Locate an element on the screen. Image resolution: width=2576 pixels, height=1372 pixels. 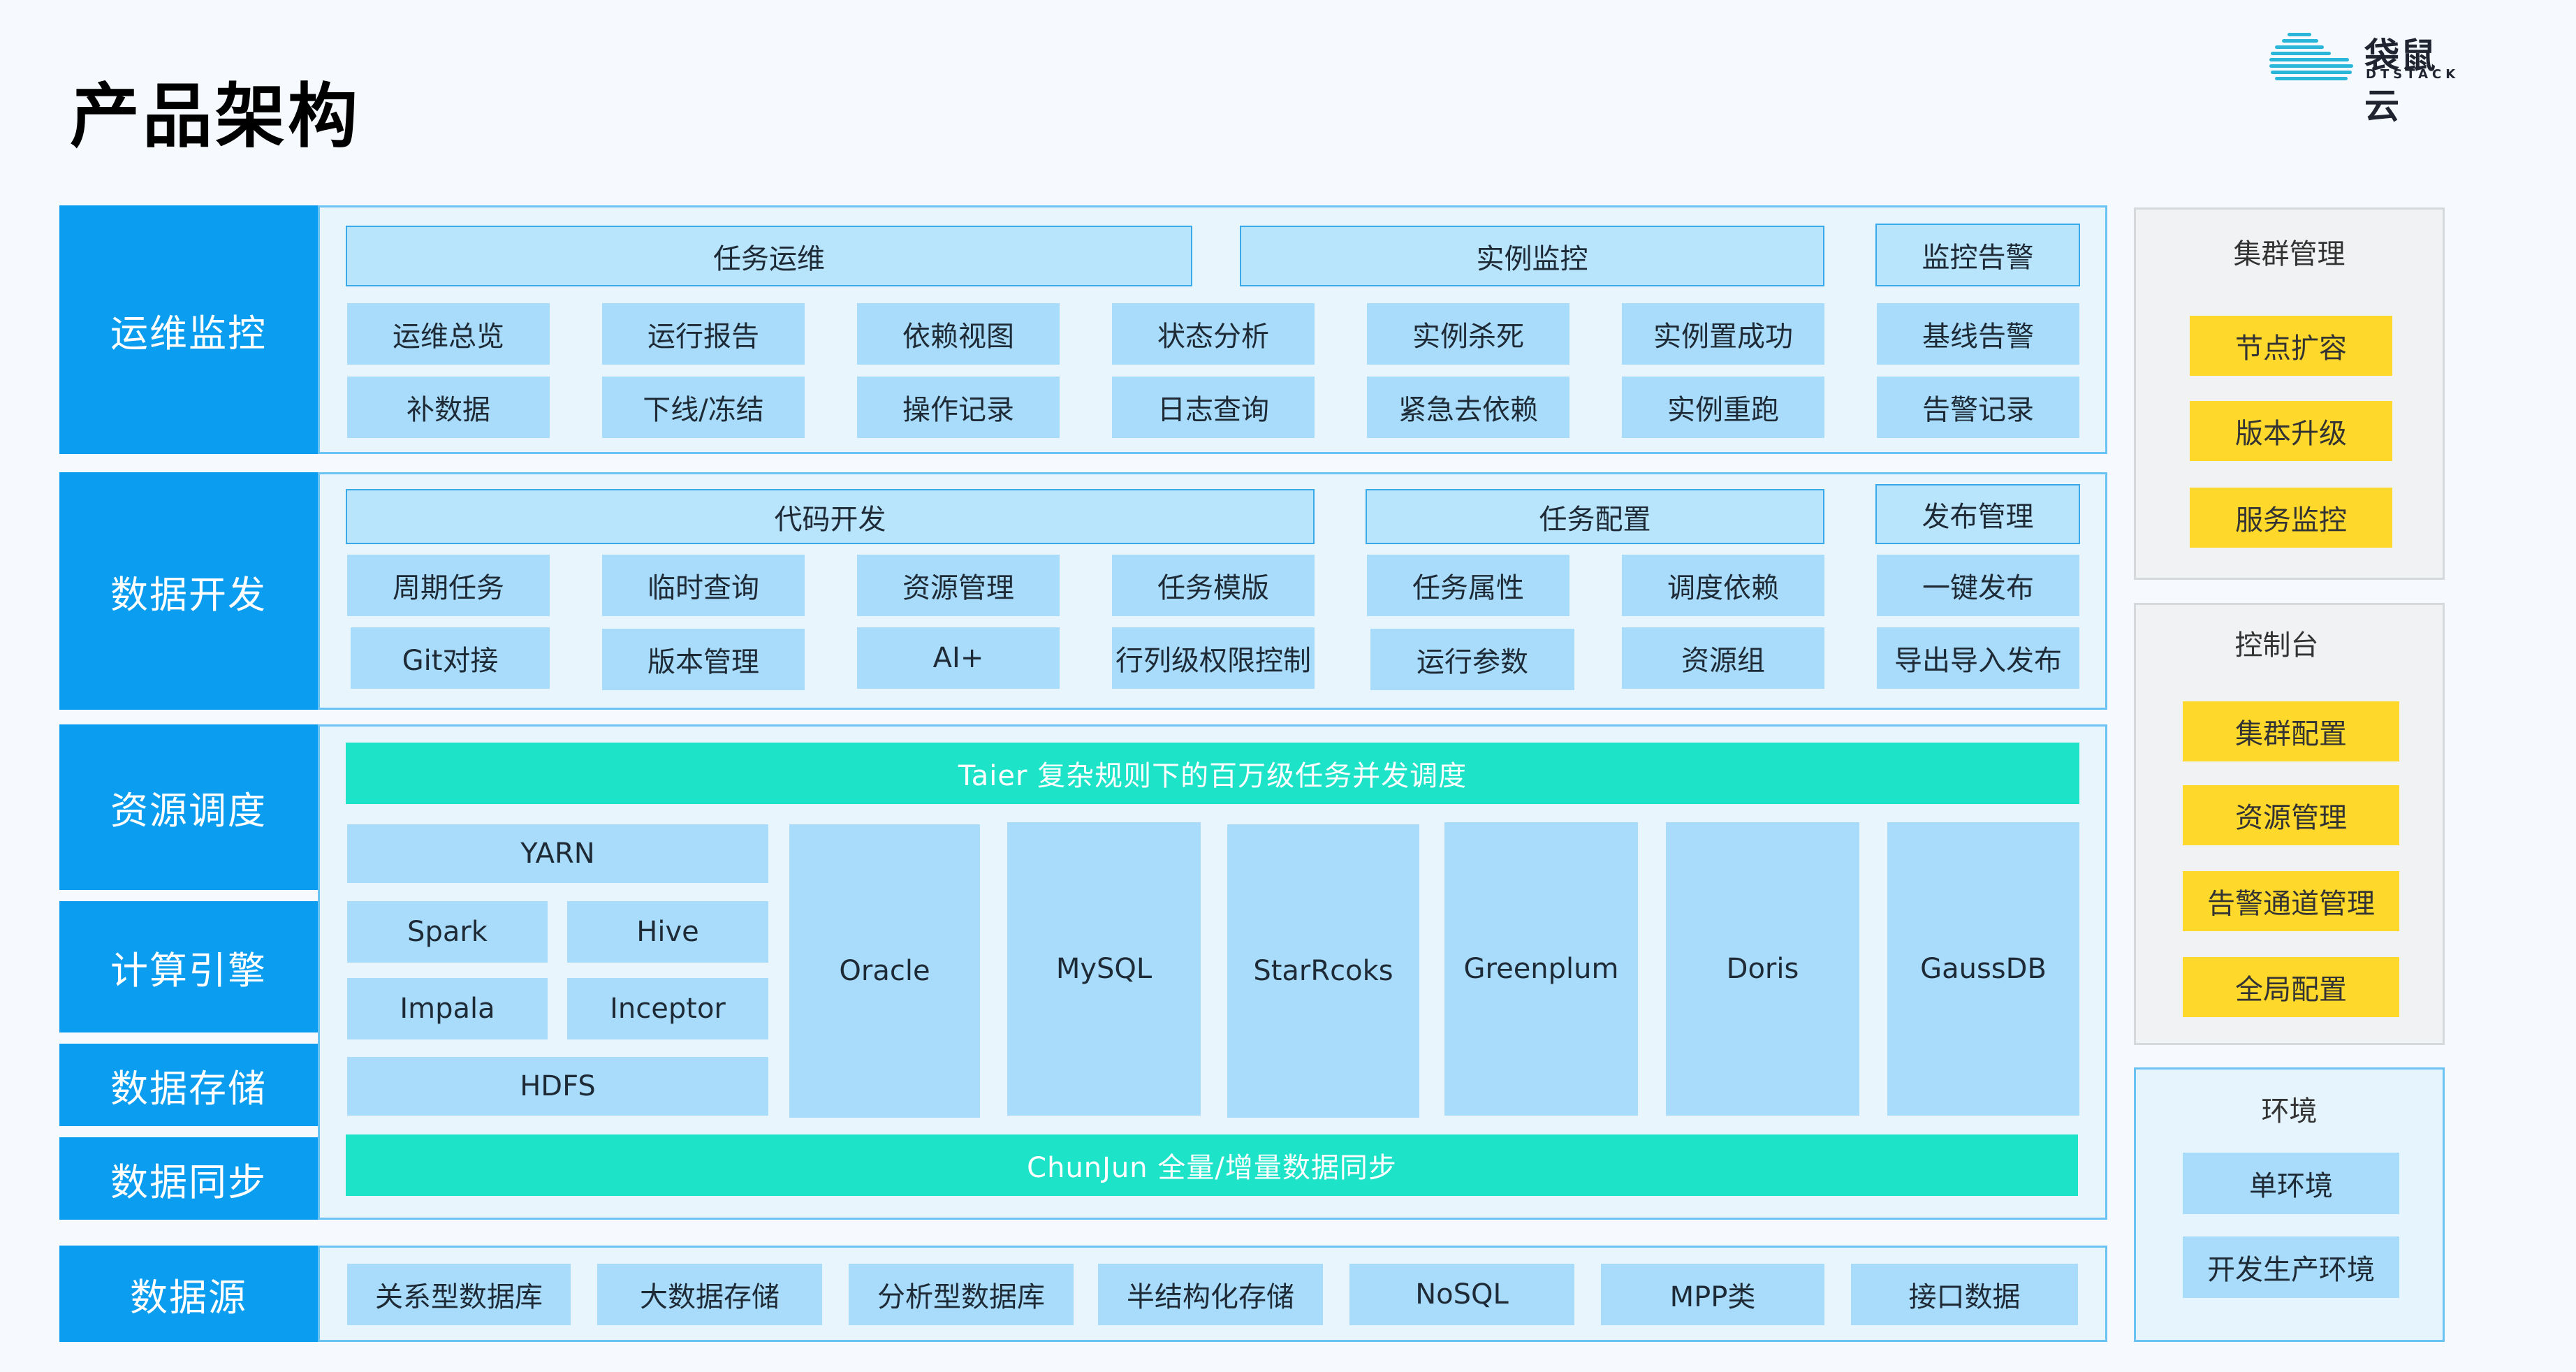
dev-item: 导出导入发布 is located at coordinates (1978, 658).